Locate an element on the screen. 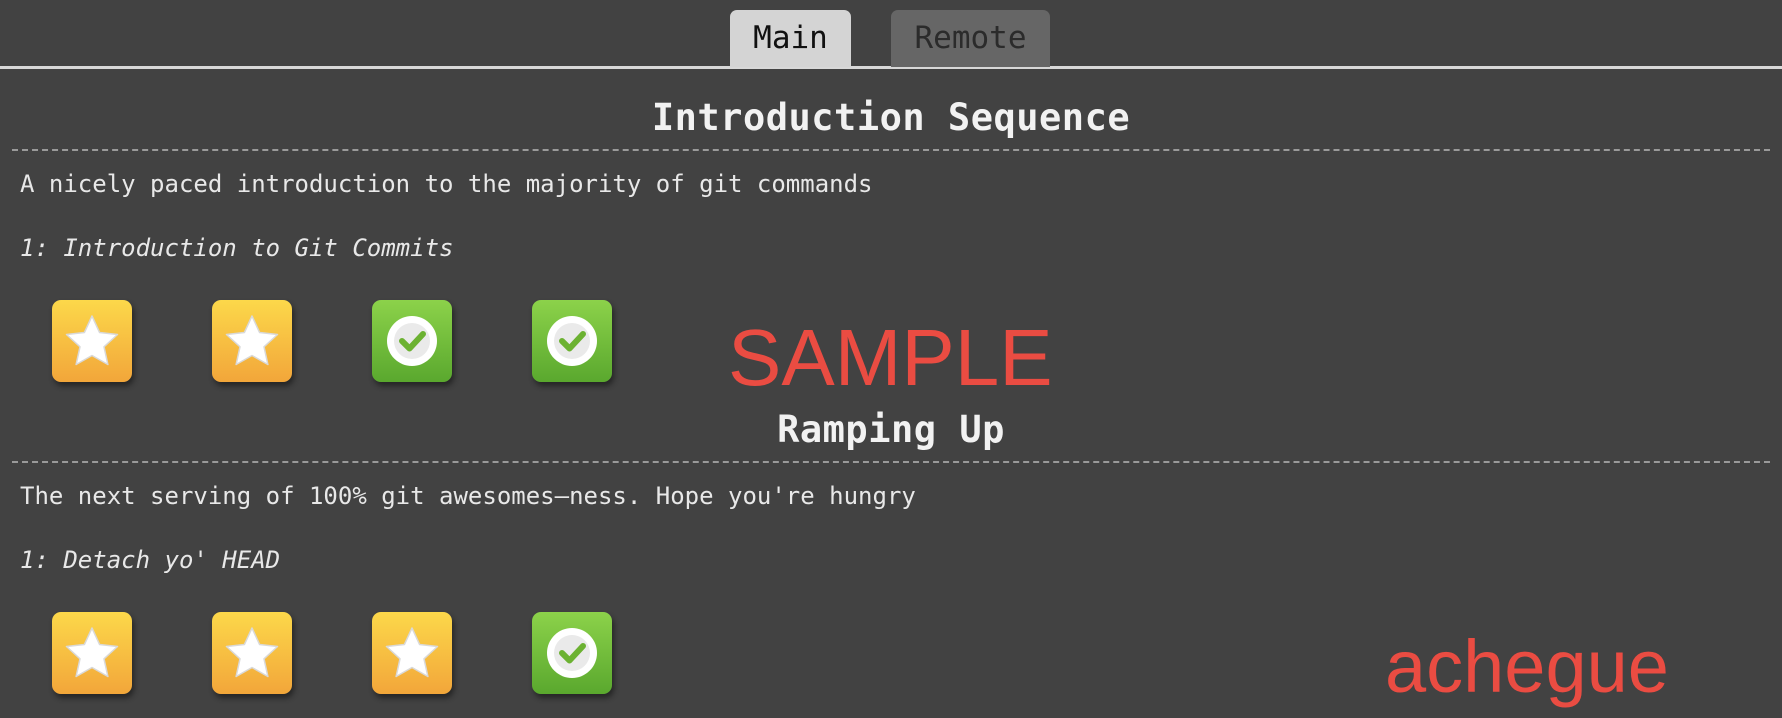 This screenshot has height=718, width=1782. sample-watermark: SAMPLE is located at coordinates (890, 357).